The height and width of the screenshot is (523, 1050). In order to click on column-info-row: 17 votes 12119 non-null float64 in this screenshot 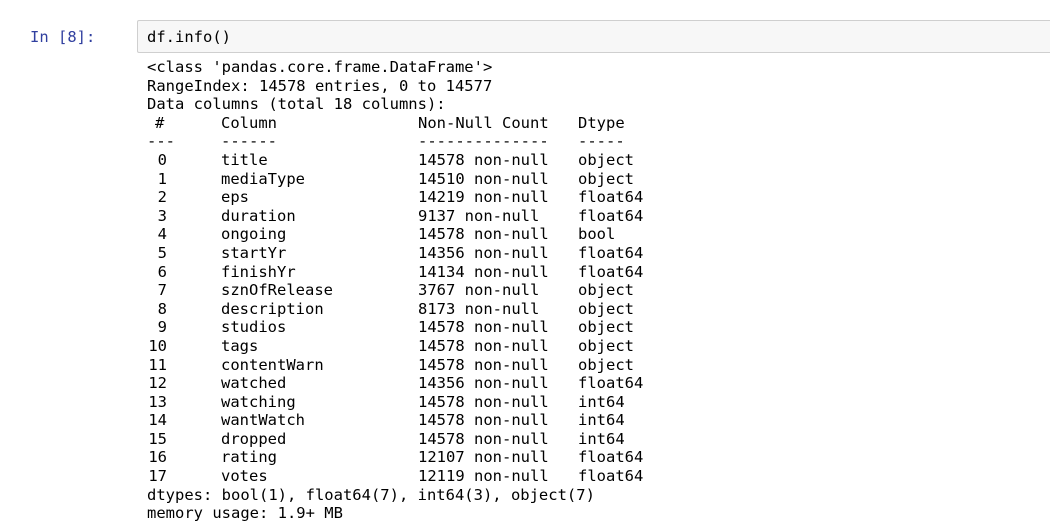, I will do `click(592, 476)`.